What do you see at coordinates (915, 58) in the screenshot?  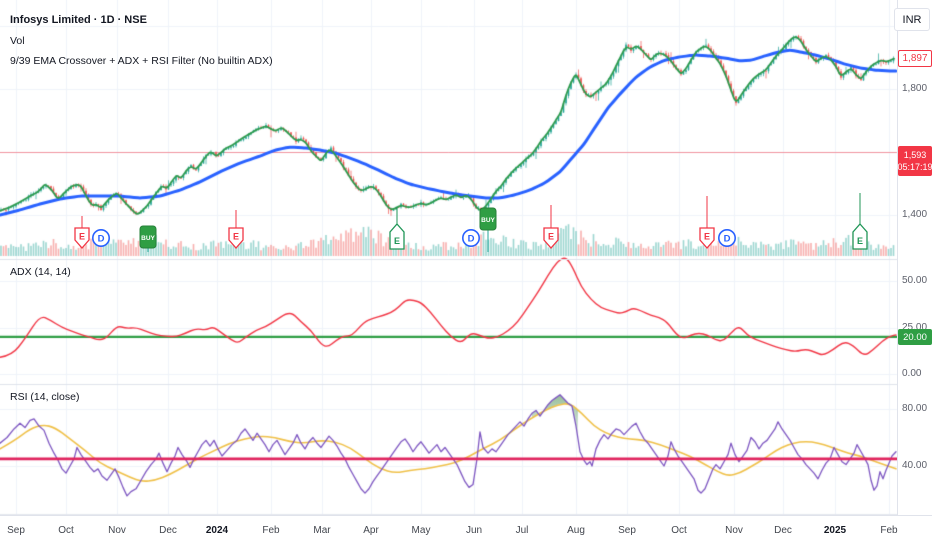 I see `last-price-label: 1,897` at bounding box center [915, 58].